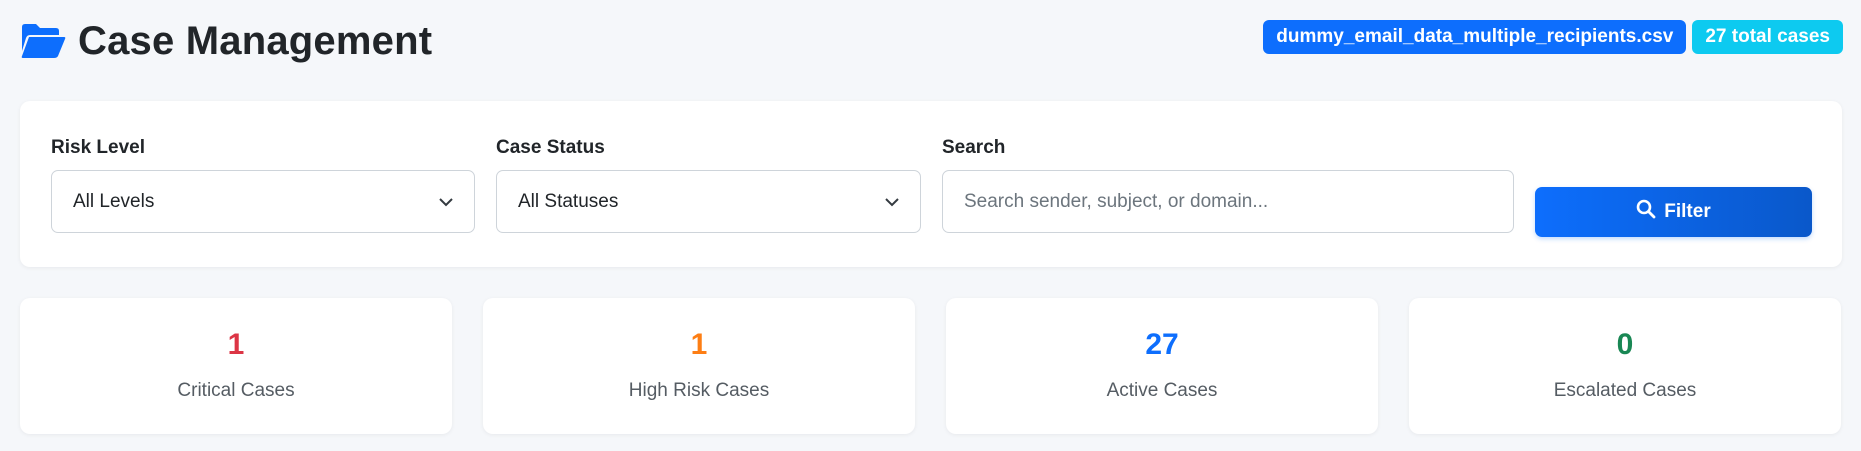 This screenshot has height=451, width=1861. What do you see at coordinates (43, 41) in the screenshot?
I see `folder-open-icon` at bounding box center [43, 41].